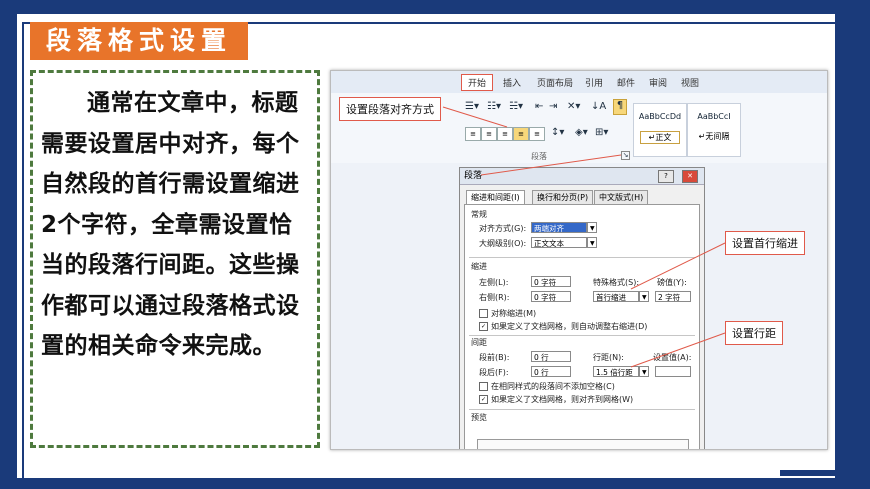  Describe the element at coordinates (139, 41) in the screenshot. I see `slide-title: 段落格式设置` at that location.